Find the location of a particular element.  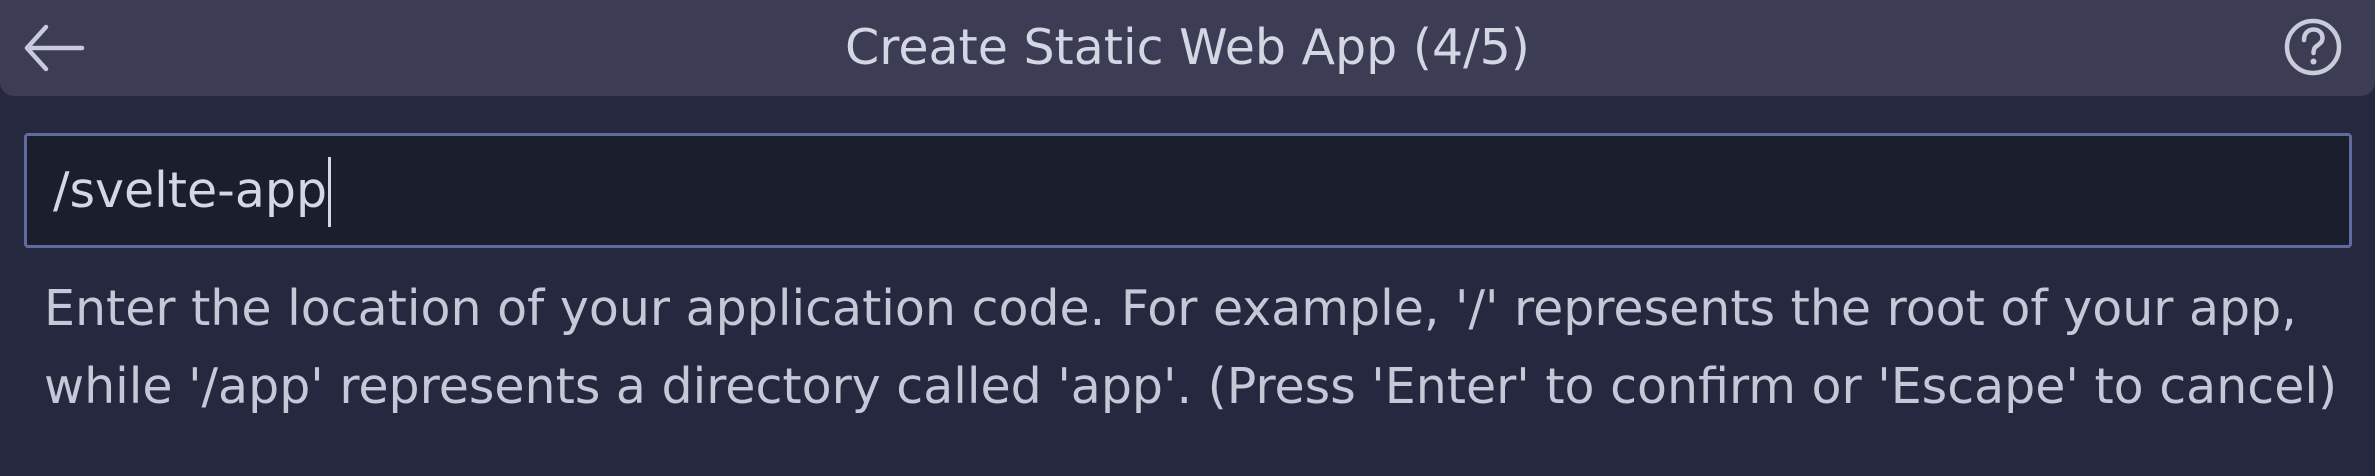

arrow-left-icon is located at coordinates (54, 48).